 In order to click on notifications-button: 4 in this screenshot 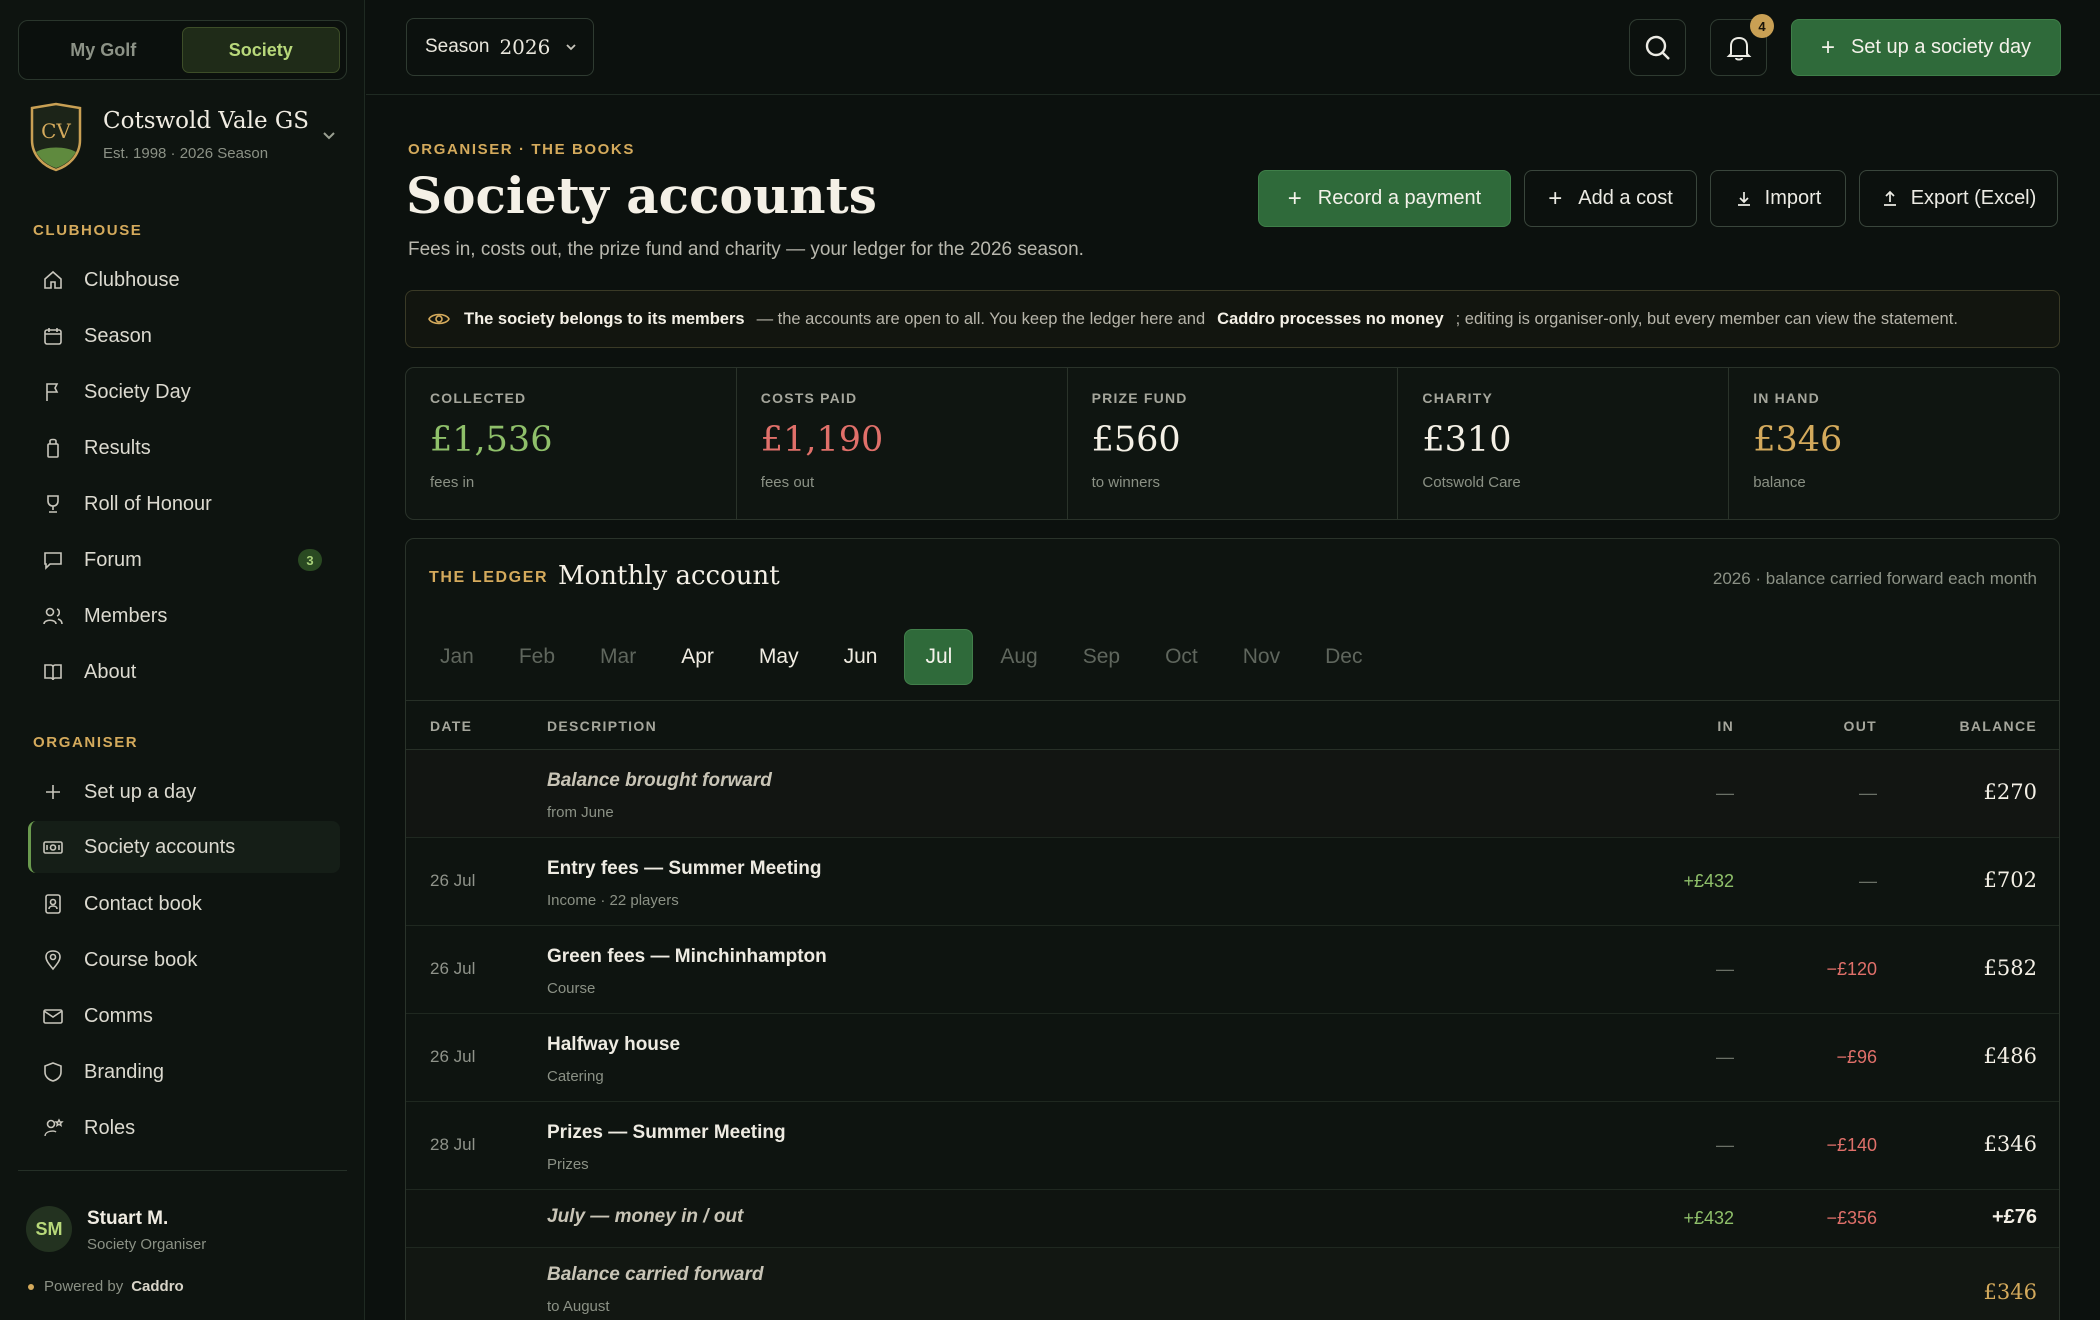, I will do `click(1742, 45)`.